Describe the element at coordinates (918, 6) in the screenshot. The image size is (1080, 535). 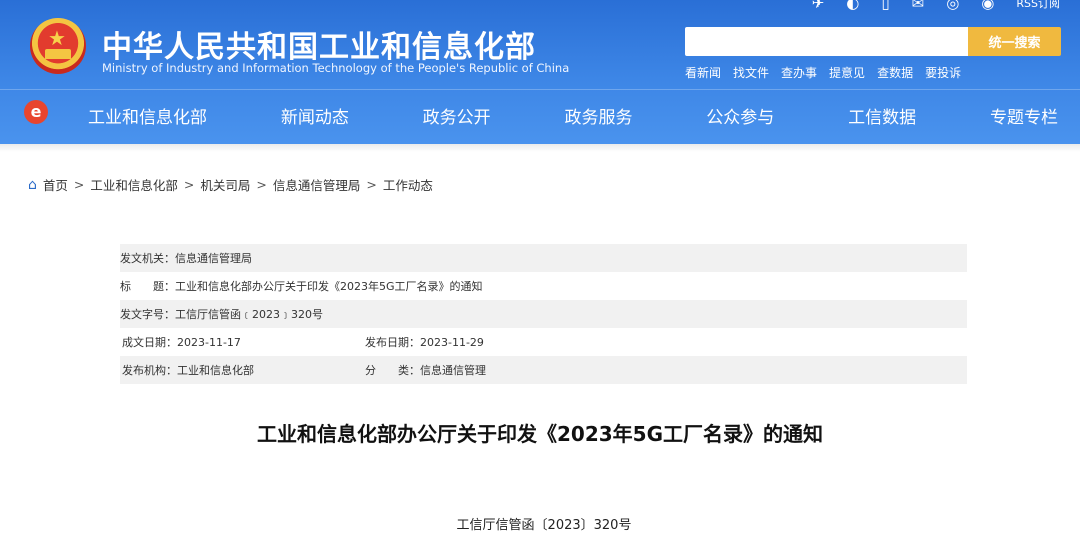
I see `mail-icon: ✉` at that location.